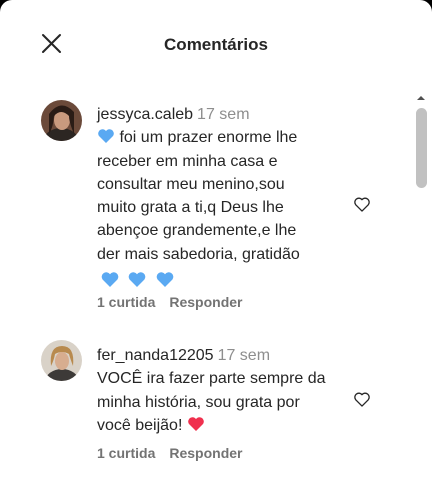  What do you see at coordinates (198, 402) in the screenshot?
I see `comment-line: minha história, sou grata por` at bounding box center [198, 402].